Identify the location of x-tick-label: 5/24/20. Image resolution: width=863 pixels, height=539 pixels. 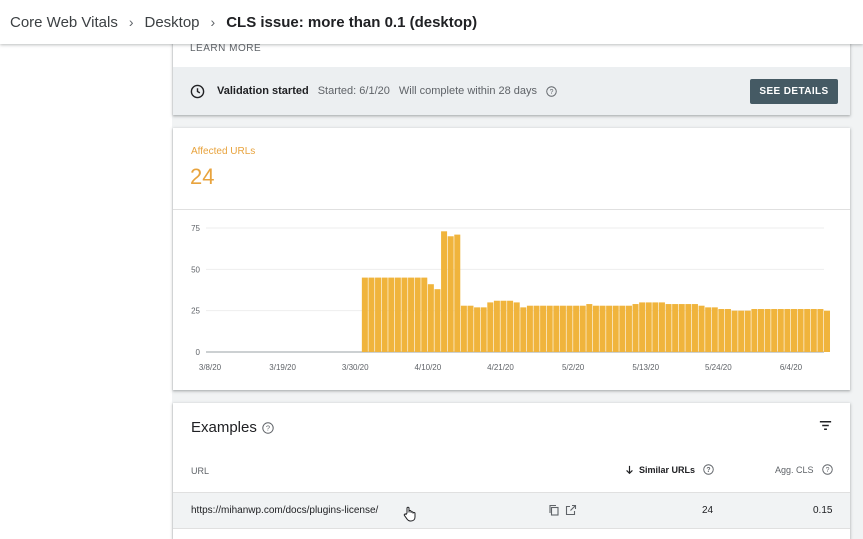
(718, 367).